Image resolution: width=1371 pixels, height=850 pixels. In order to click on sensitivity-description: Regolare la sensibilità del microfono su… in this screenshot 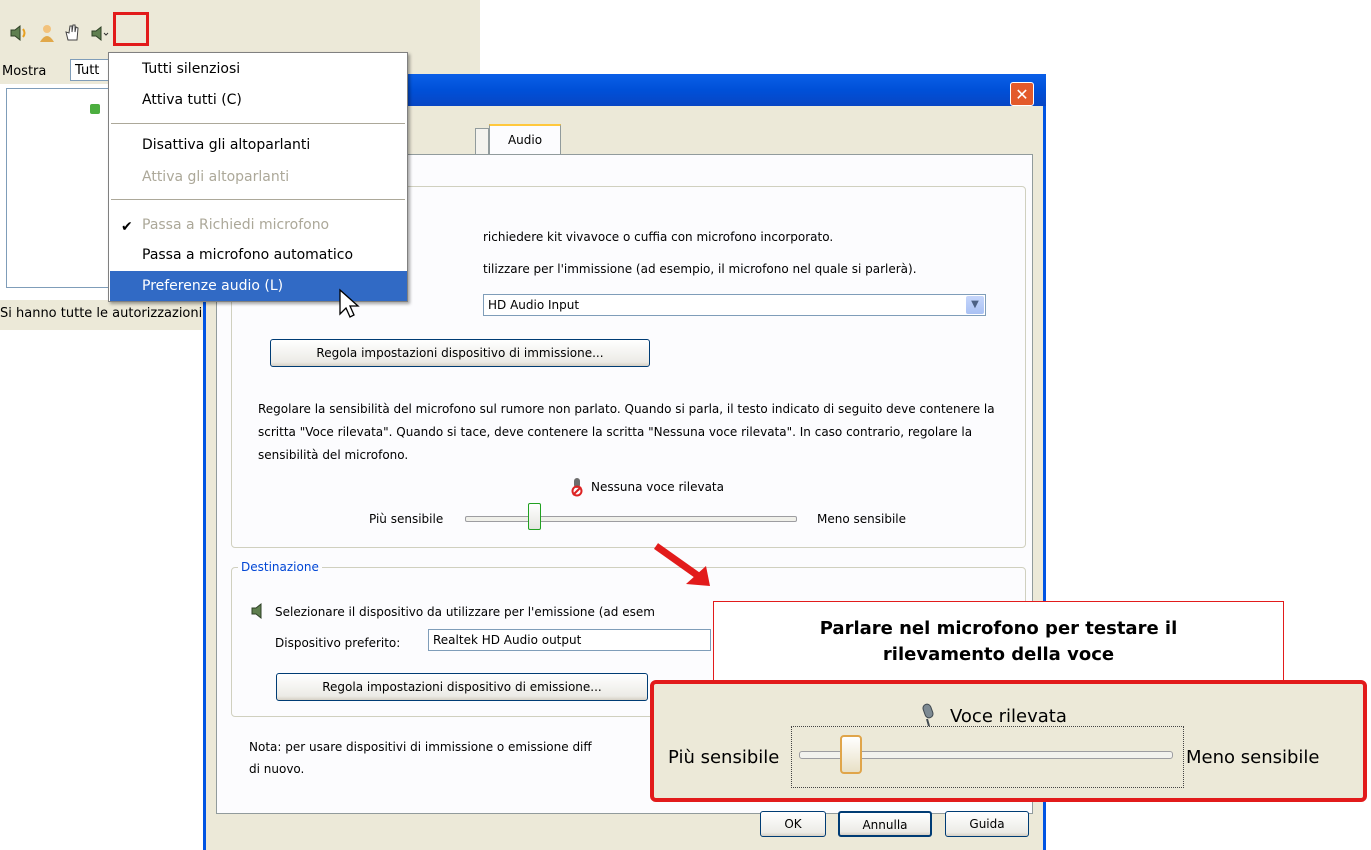, I will do `click(626, 432)`.